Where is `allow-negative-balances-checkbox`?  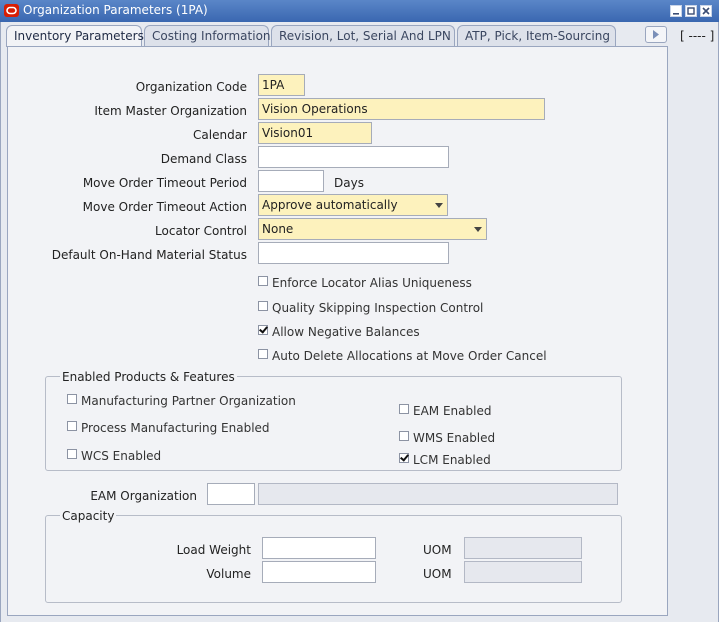
allow-negative-balances-checkbox is located at coordinates (263, 330).